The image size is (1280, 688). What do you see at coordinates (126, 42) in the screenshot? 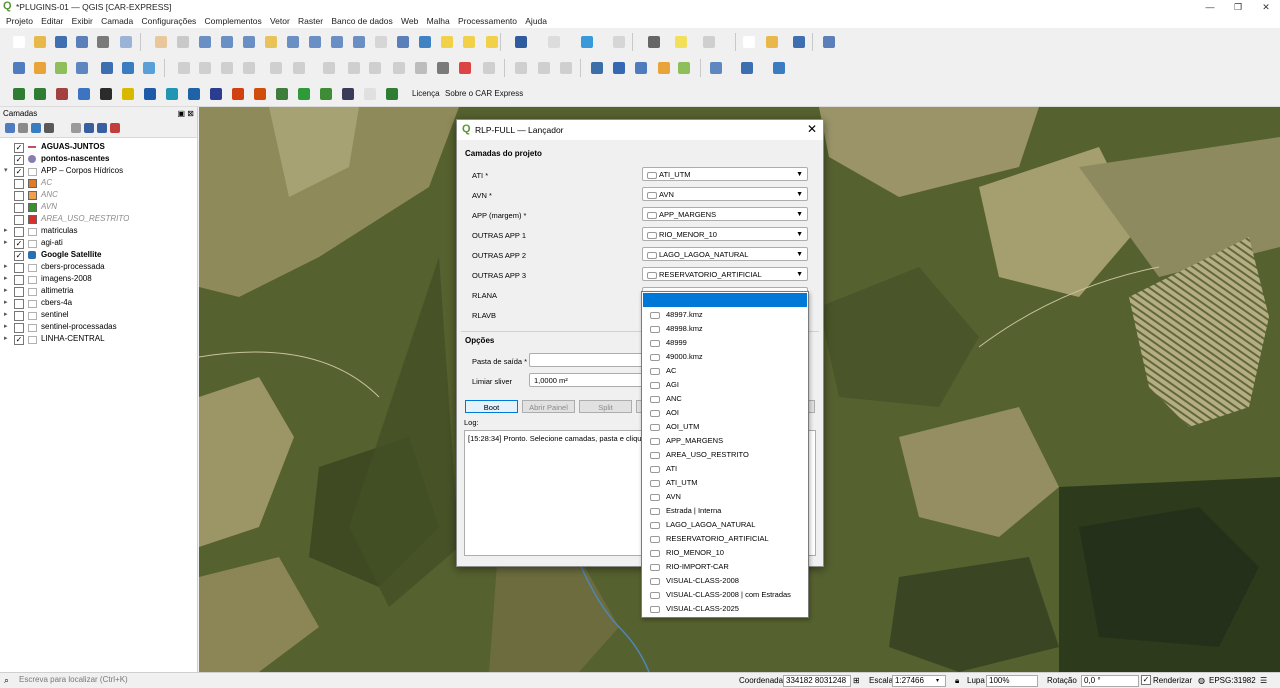
I see `style-manager-icon` at bounding box center [126, 42].